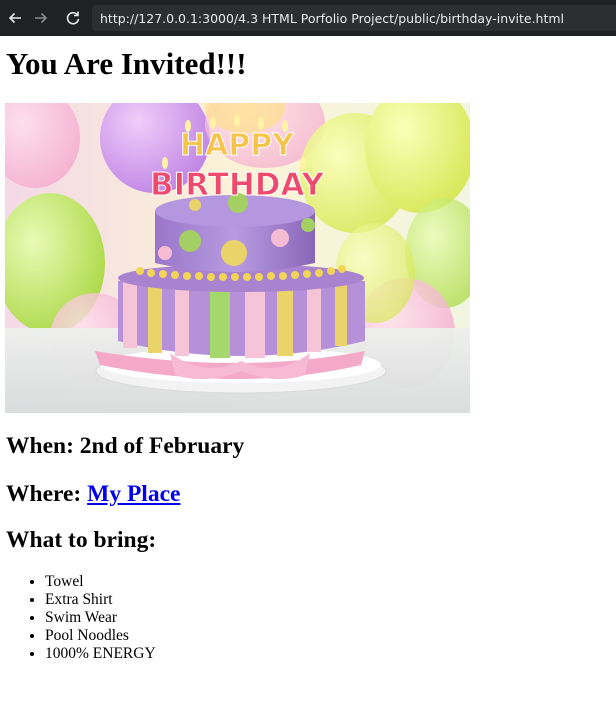  I want to click on list-item: Pool Noodles, so click(100, 636).